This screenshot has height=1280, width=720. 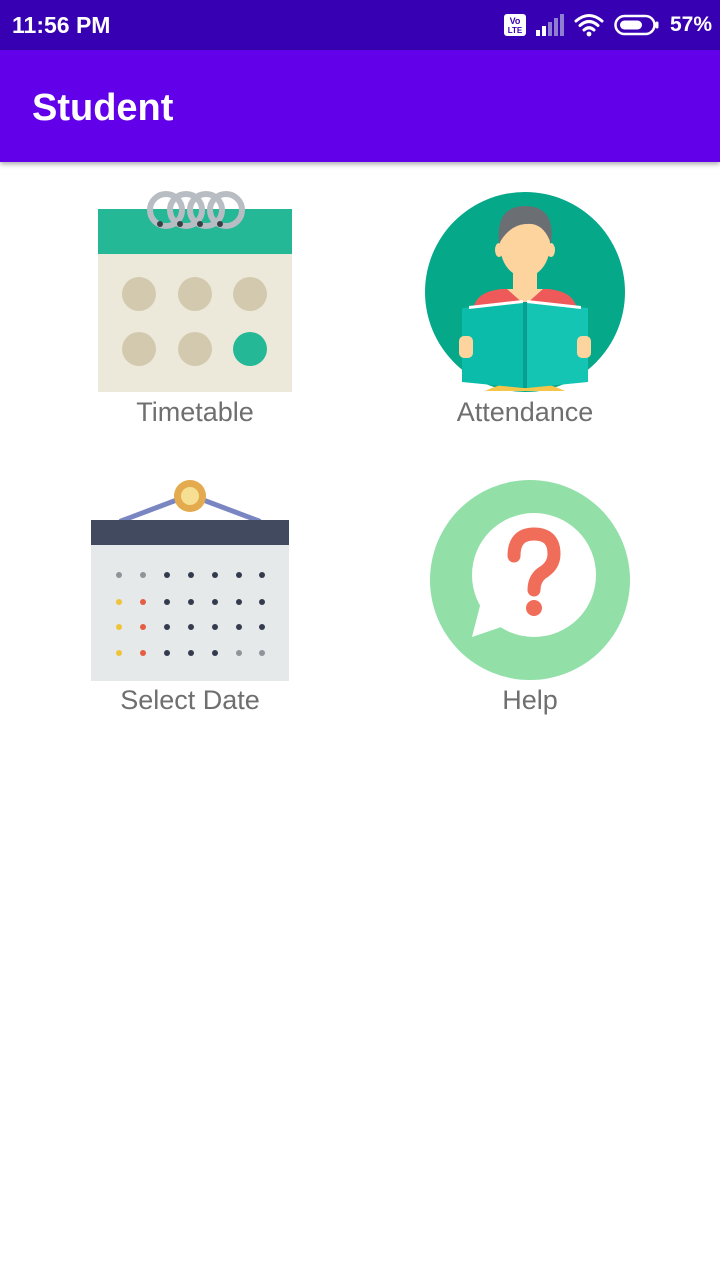 I want to click on status-time: 11:56 PM, so click(x=61, y=25).